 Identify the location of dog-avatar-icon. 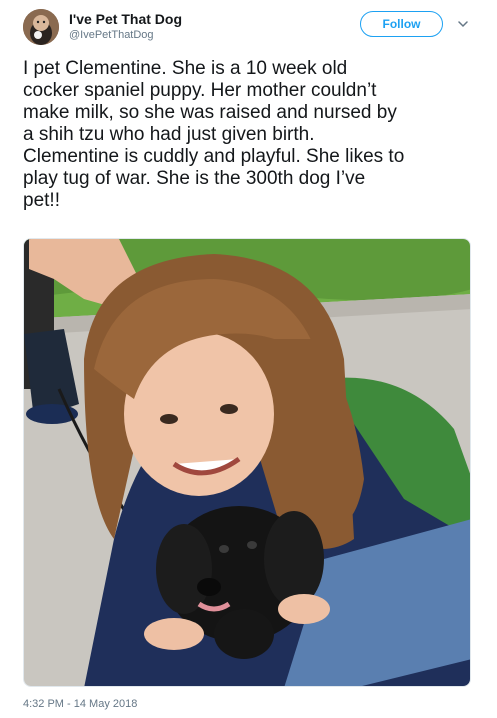
(41, 27).